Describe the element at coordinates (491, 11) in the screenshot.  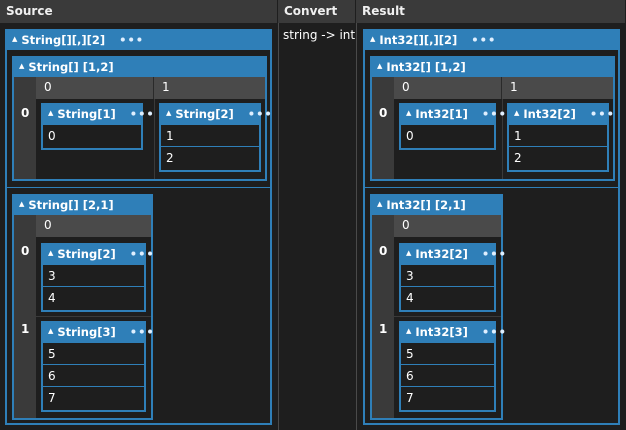
I see `column-header-result: Result` at that location.